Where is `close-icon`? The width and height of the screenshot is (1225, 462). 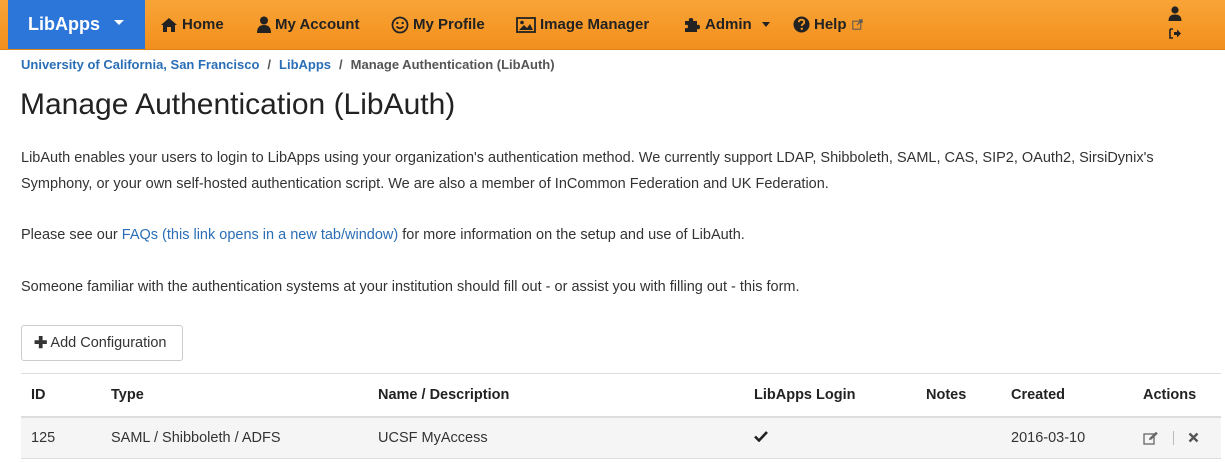 close-icon is located at coordinates (1193, 438).